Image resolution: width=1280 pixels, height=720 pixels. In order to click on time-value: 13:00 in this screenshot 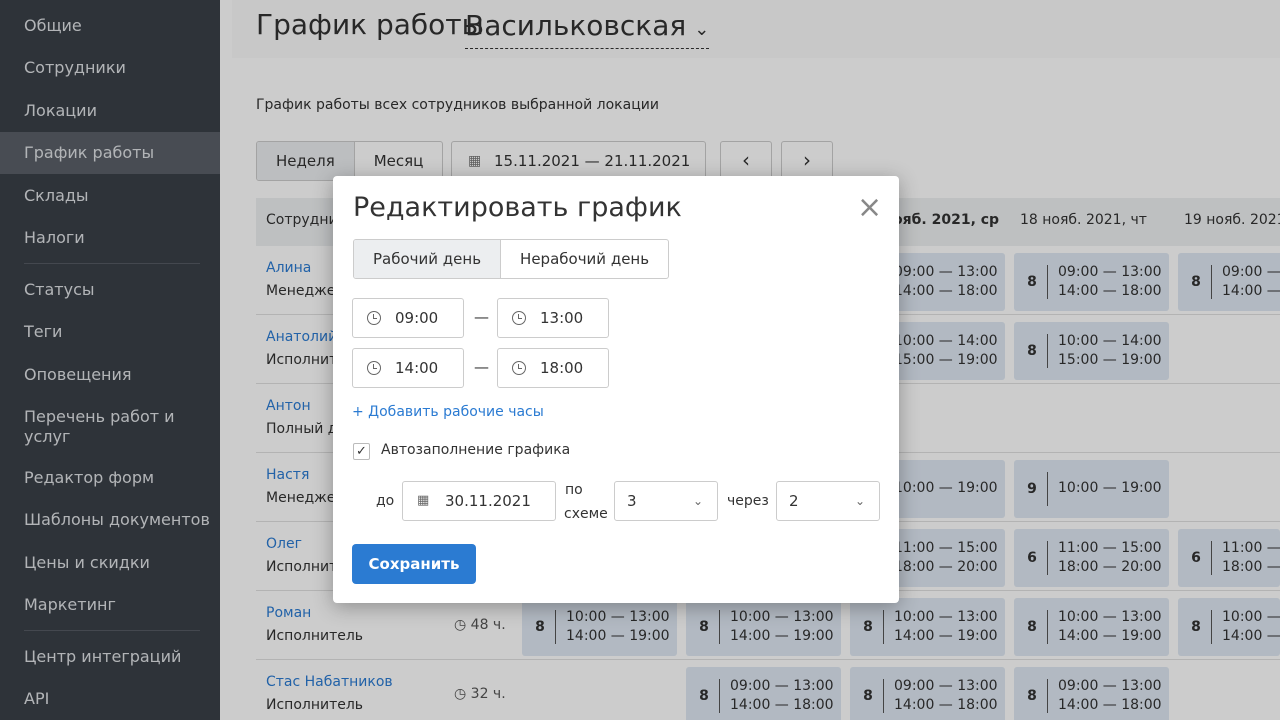, I will do `click(562, 318)`.